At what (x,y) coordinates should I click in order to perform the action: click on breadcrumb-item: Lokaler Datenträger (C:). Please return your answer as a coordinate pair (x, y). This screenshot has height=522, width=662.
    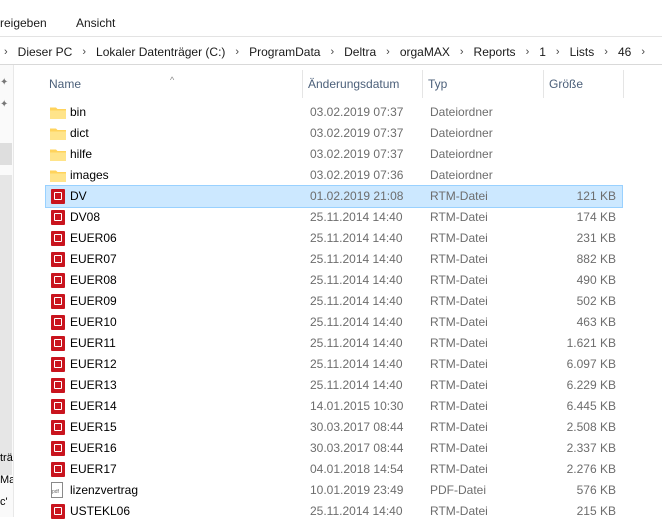
    Looking at the image, I should click on (160, 52).